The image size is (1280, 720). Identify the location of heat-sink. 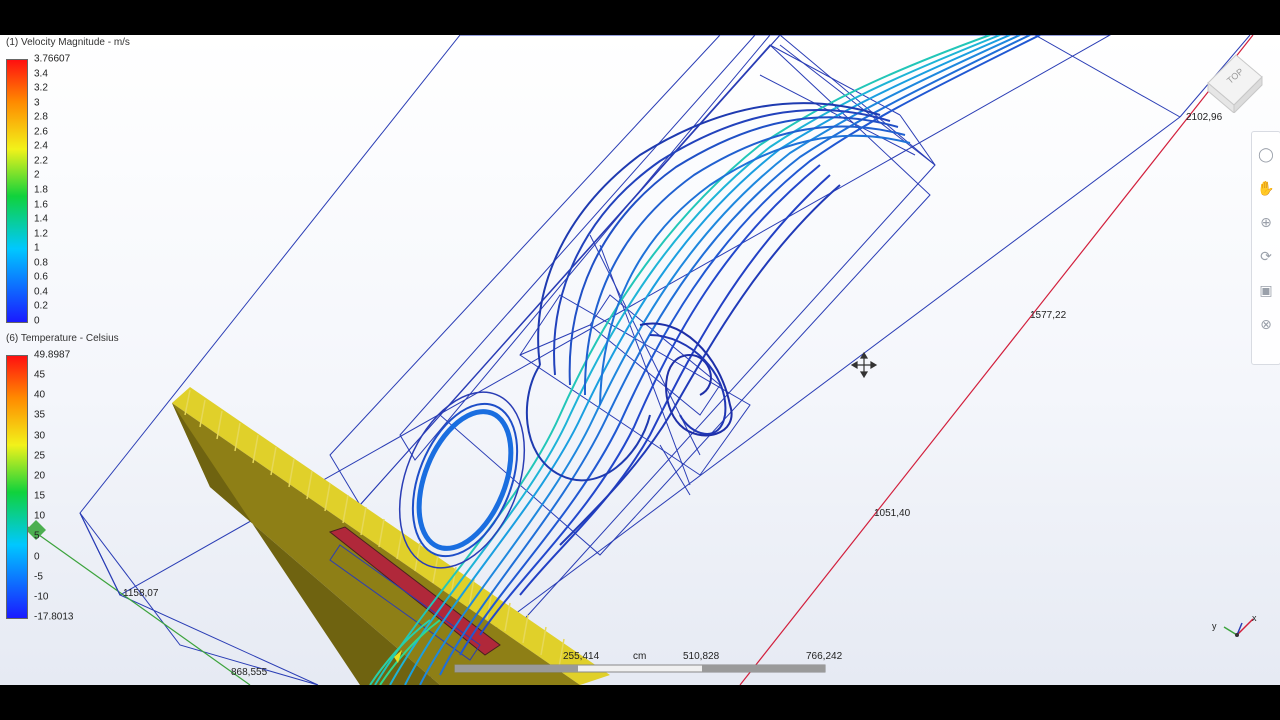
(391, 536).